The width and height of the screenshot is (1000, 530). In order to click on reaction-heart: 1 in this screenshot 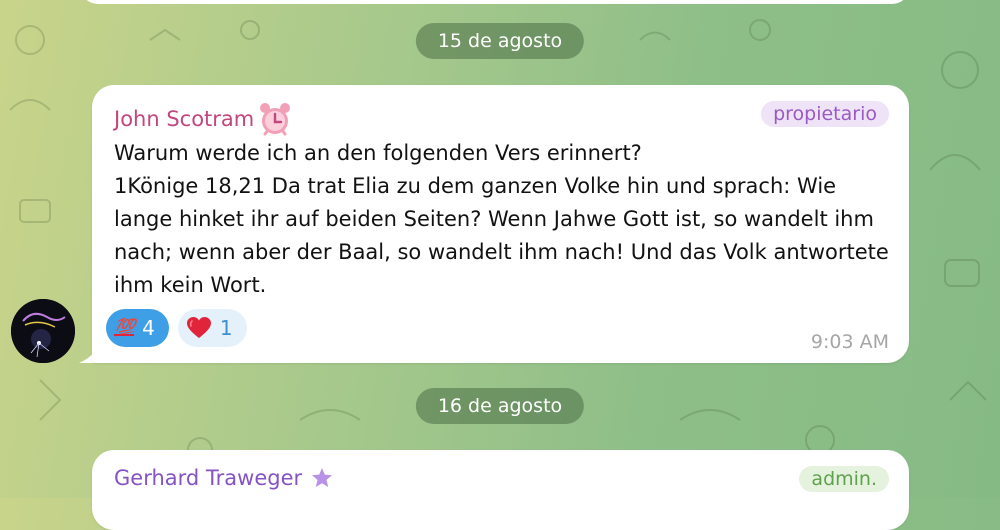, I will do `click(212, 328)`.